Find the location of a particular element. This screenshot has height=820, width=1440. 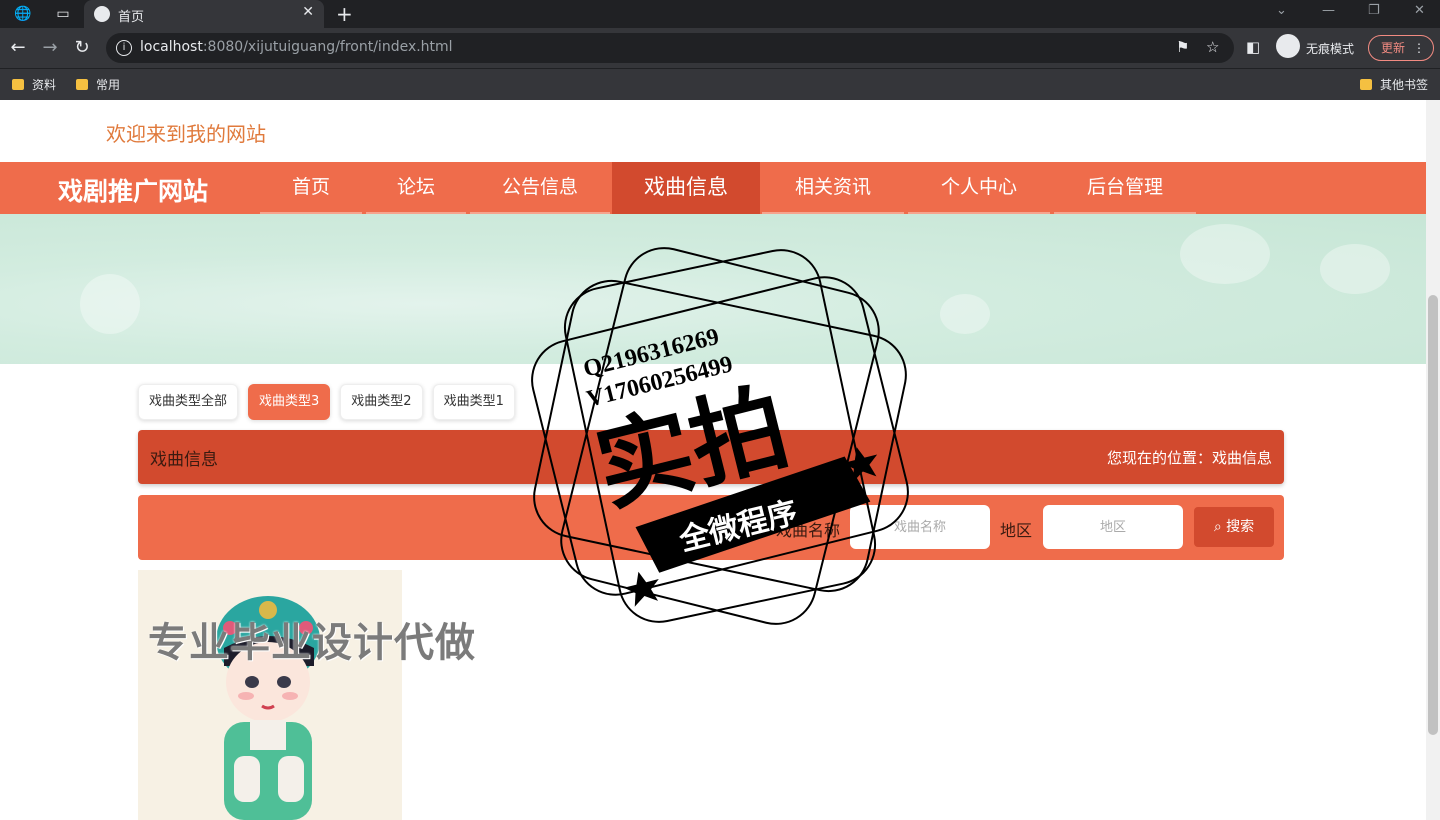

scrollbar-thumb is located at coordinates (1433, 515).